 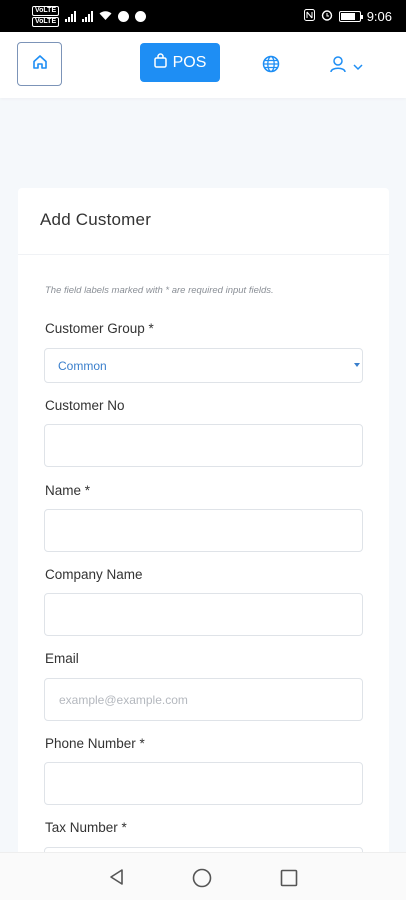 What do you see at coordinates (358, 67) in the screenshot?
I see `chevron-down-icon` at bounding box center [358, 67].